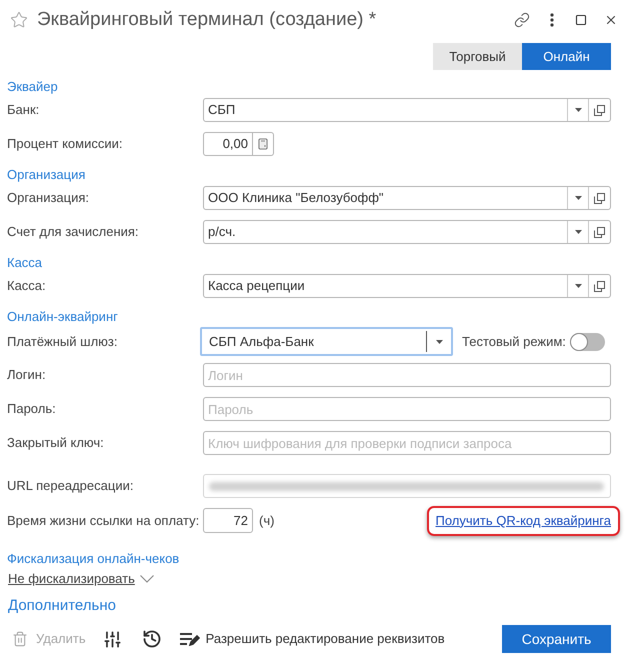 Image resolution: width=630 pixels, height=661 pixels. I want to click on trash-icon, so click(20, 639).